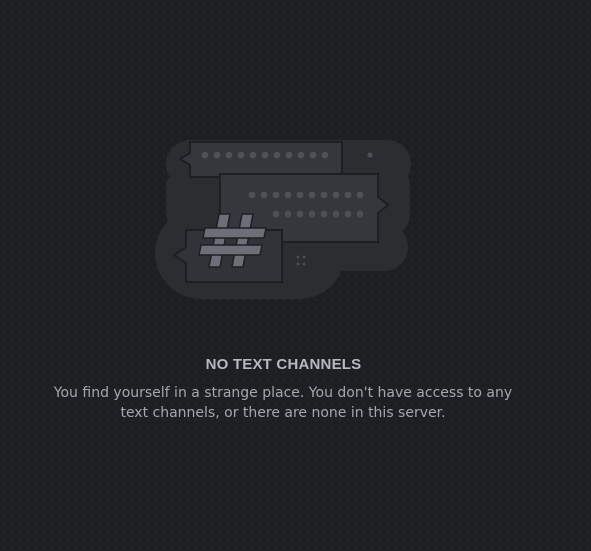  I want to click on empty-state-title: NO TEXT CHANNELS, so click(283, 364).